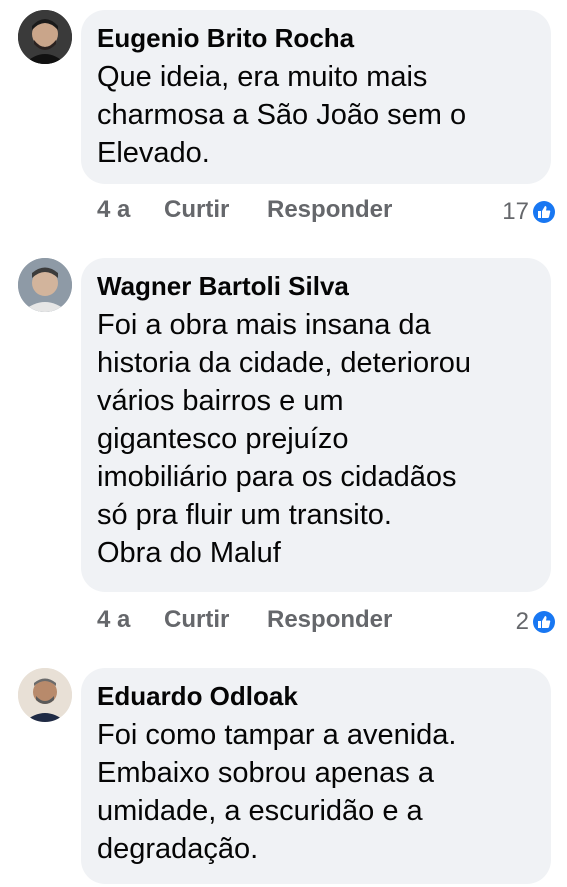 The image size is (567, 887). What do you see at coordinates (315, 696) in the screenshot?
I see `comment-author: Eduardo Odloak` at bounding box center [315, 696].